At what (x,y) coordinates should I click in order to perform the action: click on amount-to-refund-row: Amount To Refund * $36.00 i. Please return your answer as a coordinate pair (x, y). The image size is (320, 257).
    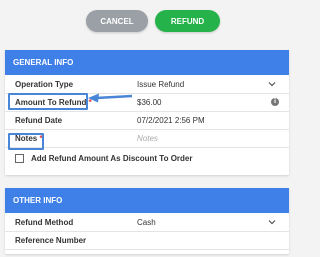
    Looking at the image, I should click on (147, 103).